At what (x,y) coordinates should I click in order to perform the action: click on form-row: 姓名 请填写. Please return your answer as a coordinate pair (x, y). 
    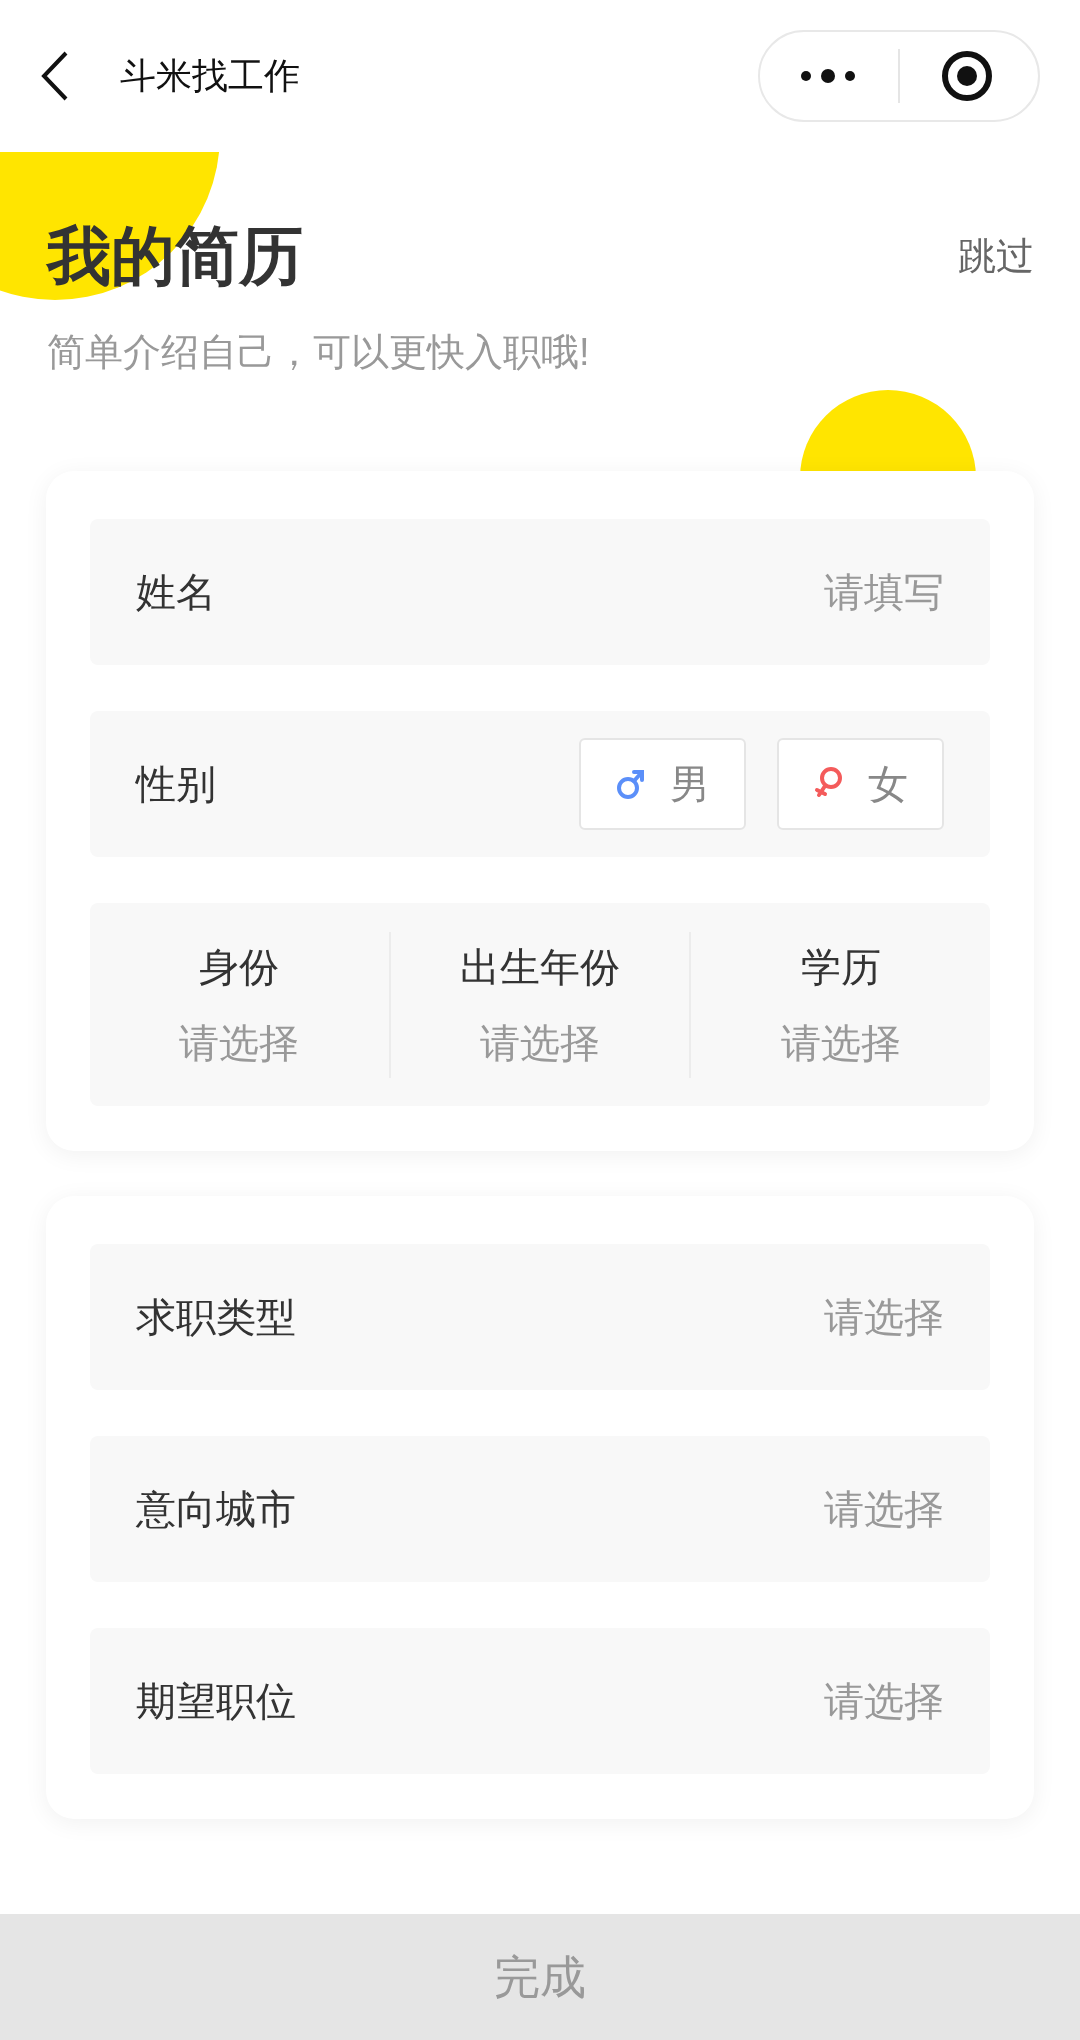
    Looking at the image, I should click on (540, 592).